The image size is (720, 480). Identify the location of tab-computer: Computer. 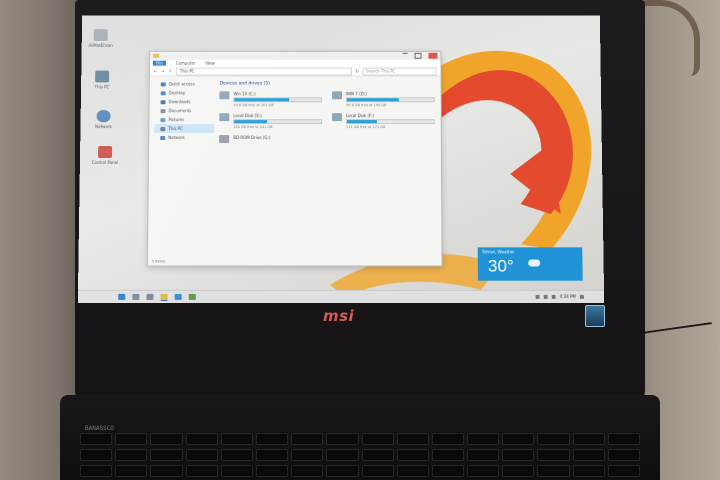
(186, 63).